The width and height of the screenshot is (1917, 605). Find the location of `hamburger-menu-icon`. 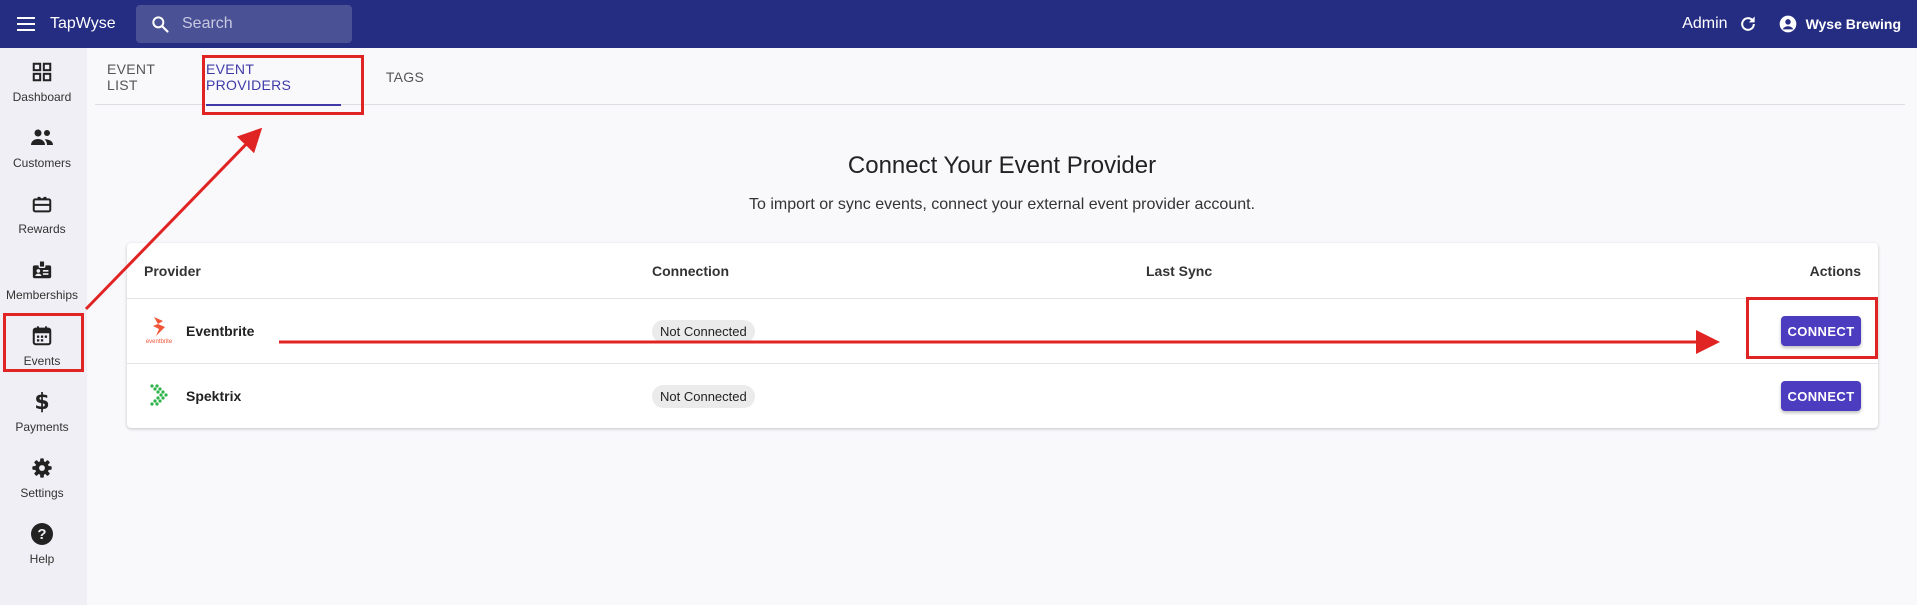

hamburger-menu-icon is located at coordinates (26, 24).